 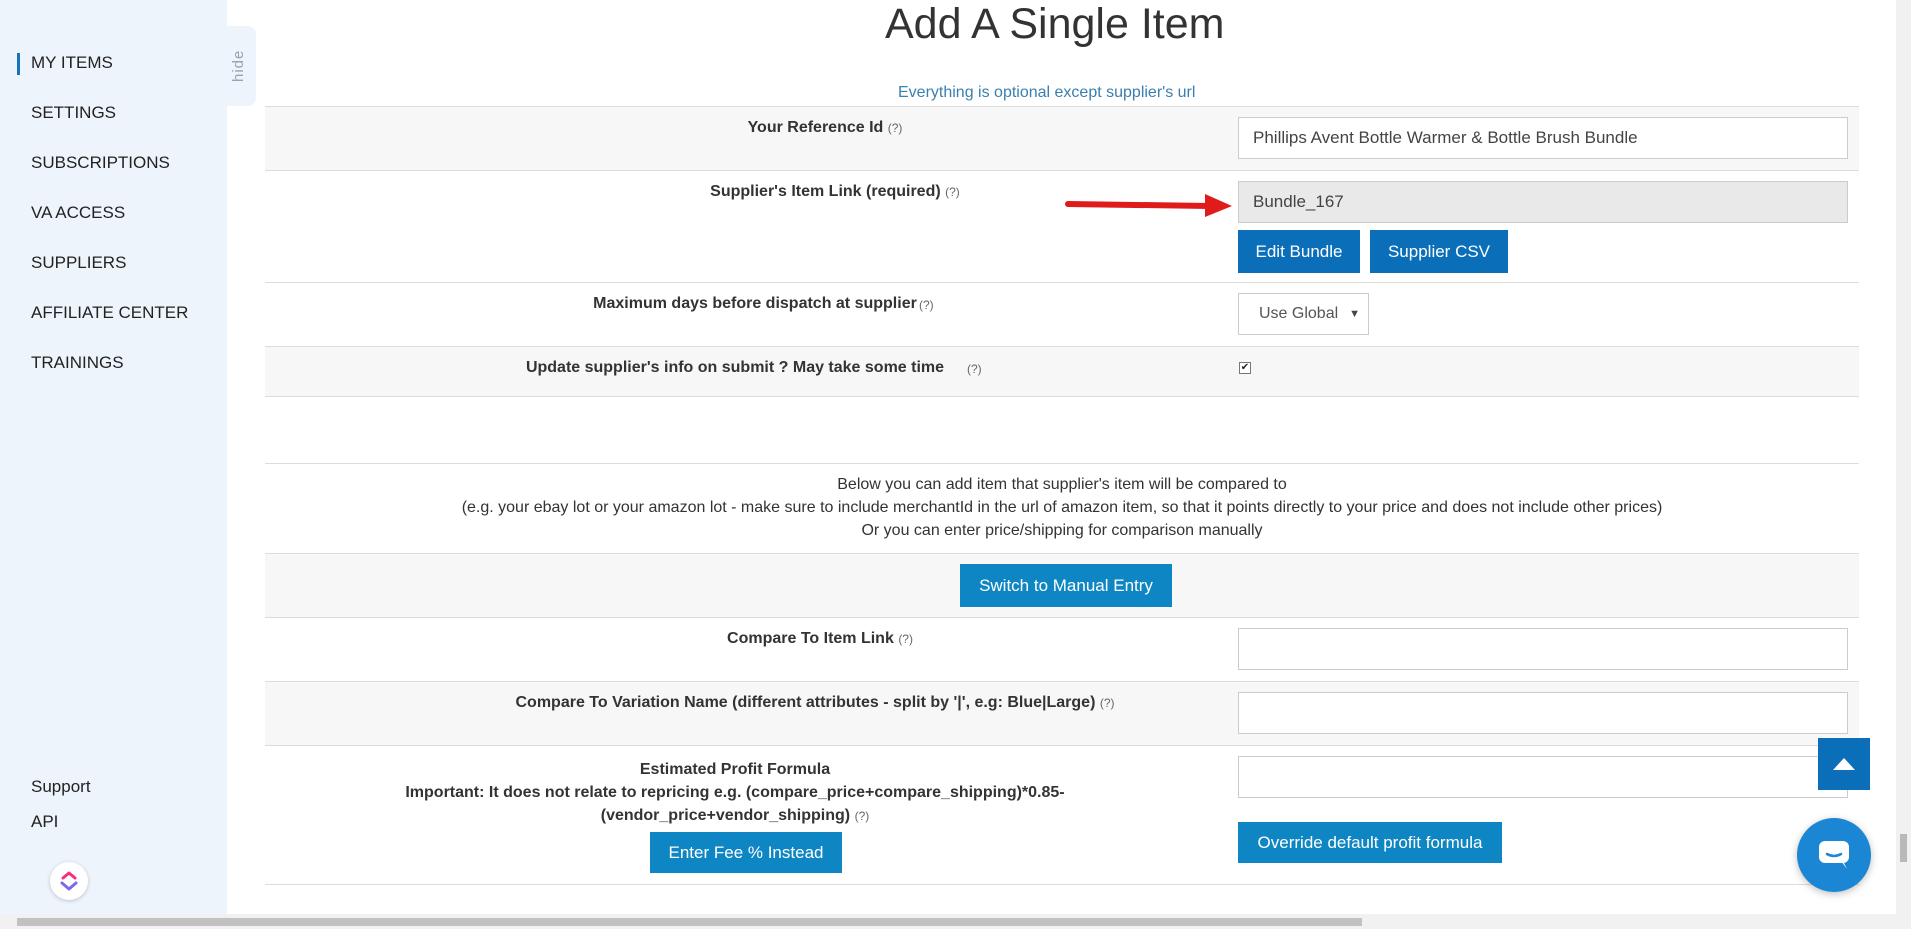 I want to click on horizontal-scrollbar, so click(x=948, y=921).